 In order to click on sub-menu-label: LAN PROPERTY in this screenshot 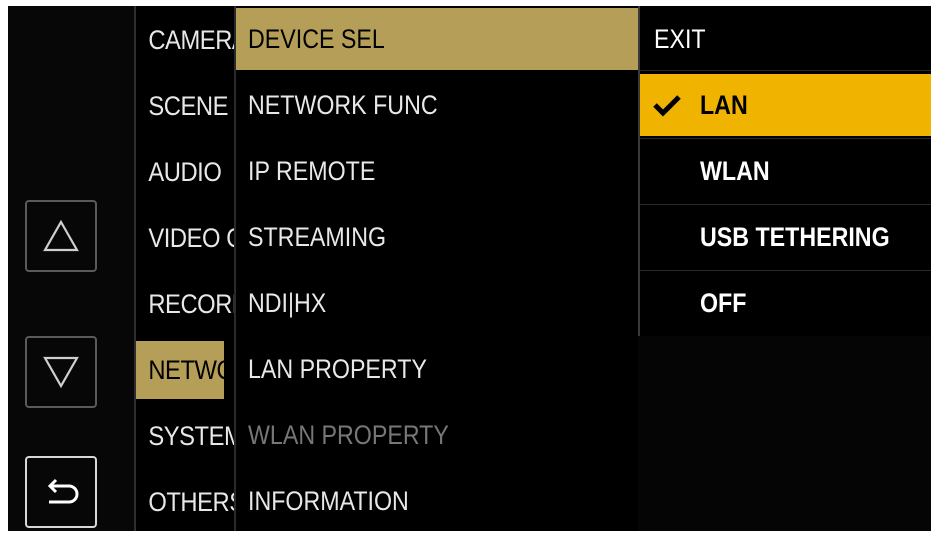, I will do `click(337, 369)`.